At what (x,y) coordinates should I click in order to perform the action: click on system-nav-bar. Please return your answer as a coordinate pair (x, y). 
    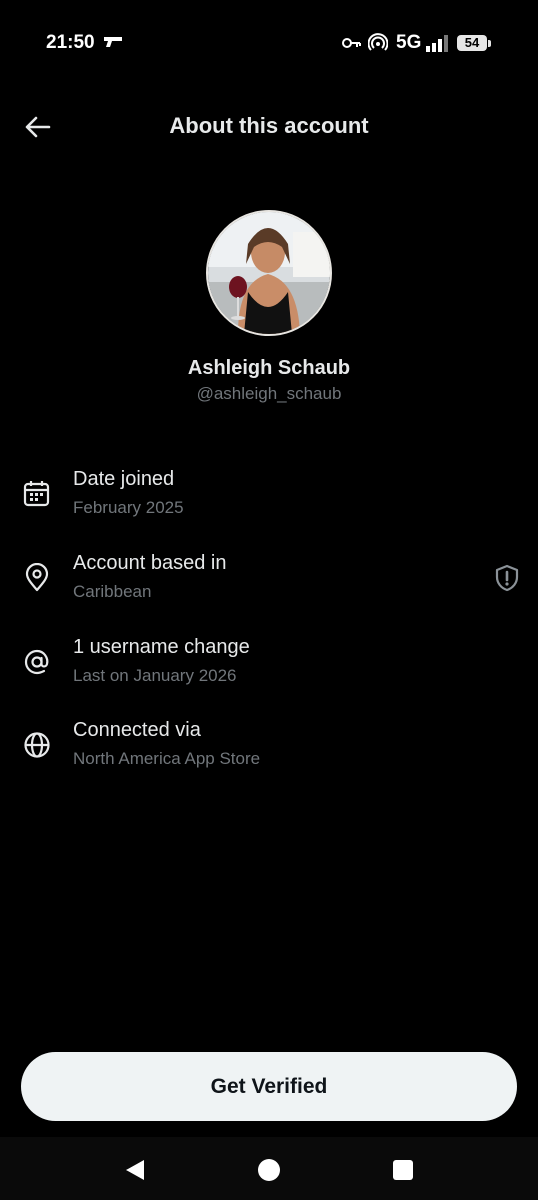
    Looking at the image, I should click on (269, 1168).